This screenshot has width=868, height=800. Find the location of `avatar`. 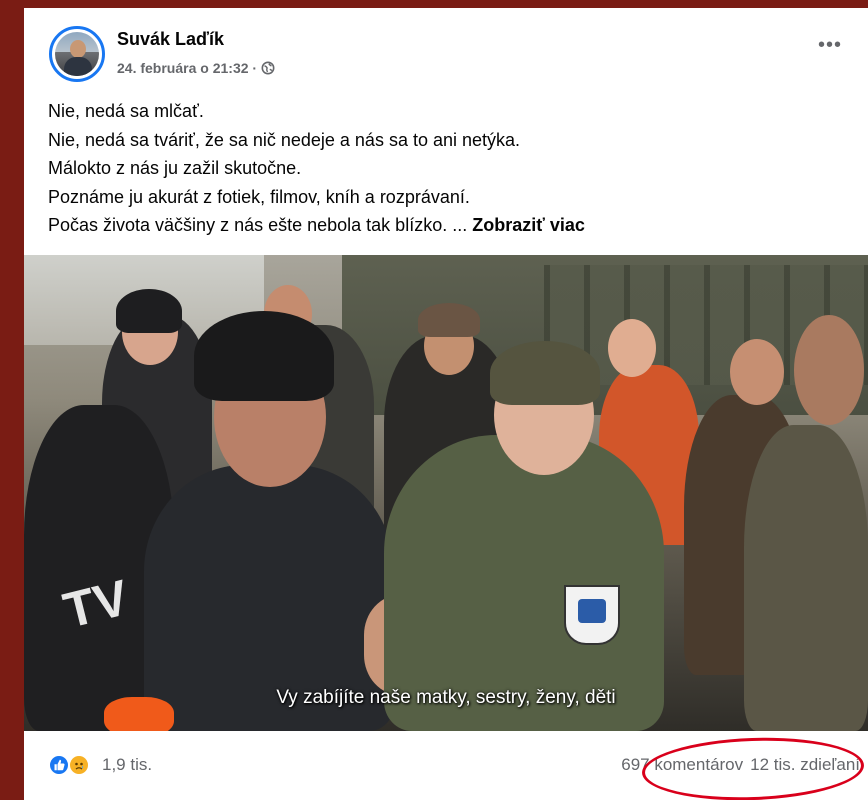

avatar is located at coordinates (77, 54).